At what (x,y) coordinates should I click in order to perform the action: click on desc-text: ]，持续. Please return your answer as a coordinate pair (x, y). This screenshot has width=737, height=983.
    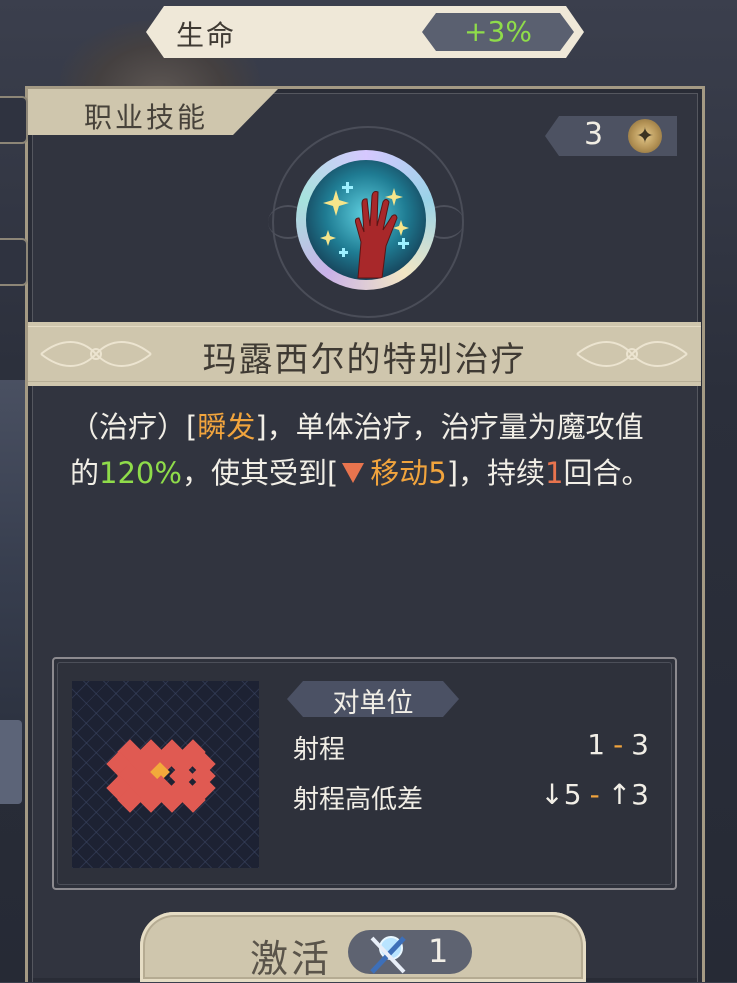
    Looking at the image, I should click on (496, 473).